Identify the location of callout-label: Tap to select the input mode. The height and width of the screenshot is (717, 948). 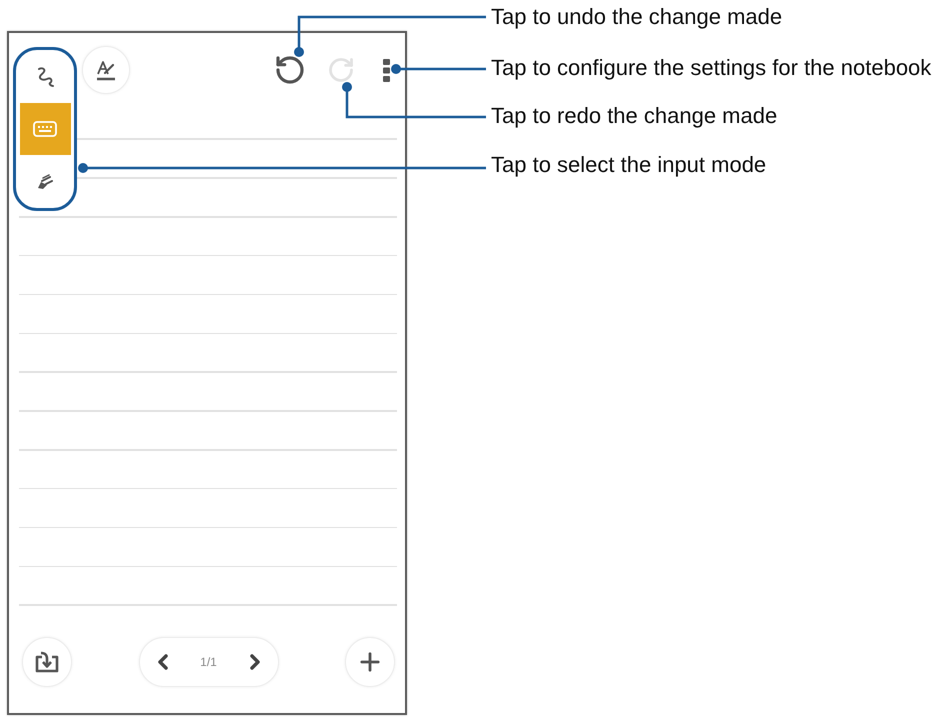
(628, 164).